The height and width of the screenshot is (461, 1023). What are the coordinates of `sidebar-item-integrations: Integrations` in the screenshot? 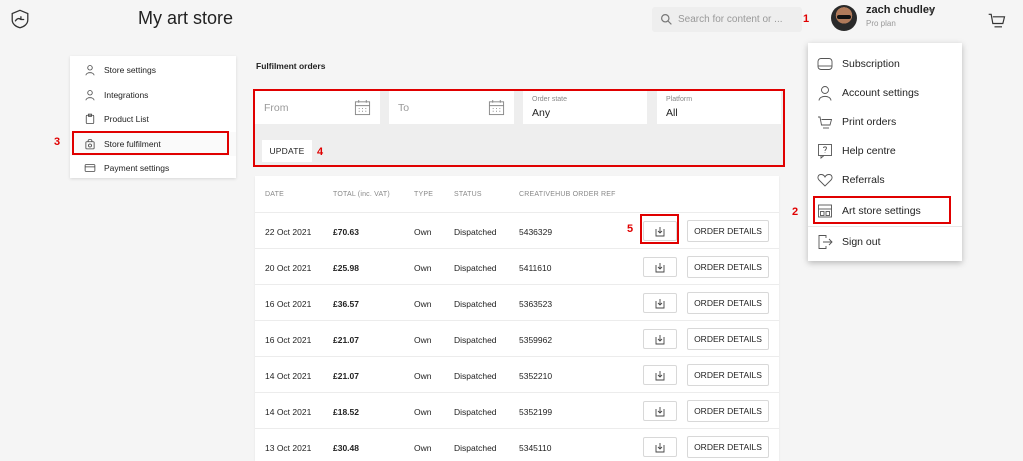 It's located at (153, 95).